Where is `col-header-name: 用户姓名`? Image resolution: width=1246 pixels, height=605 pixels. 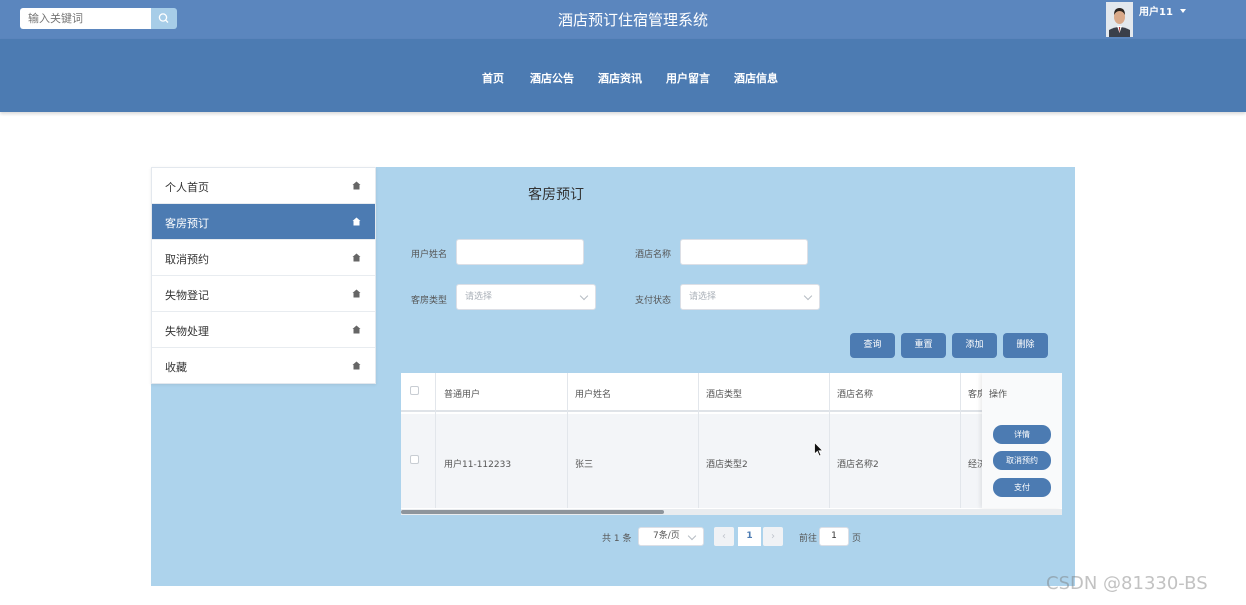
col-header-name: 用户姓名 is located at coordinates (593, 395).